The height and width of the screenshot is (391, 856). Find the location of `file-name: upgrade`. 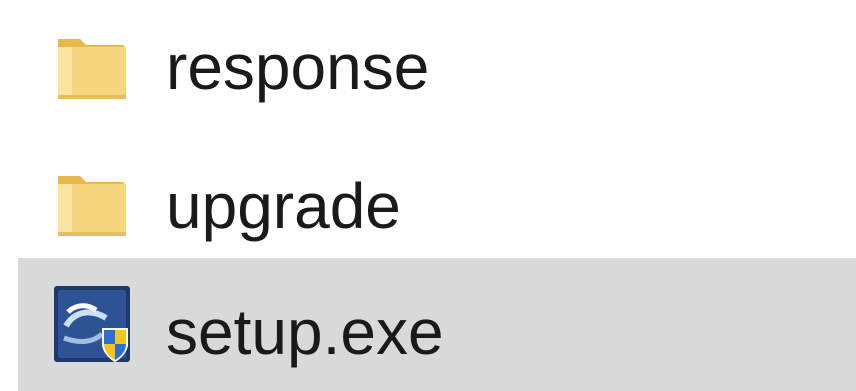

file-name: upgrade is located at coordinates (283, 206).